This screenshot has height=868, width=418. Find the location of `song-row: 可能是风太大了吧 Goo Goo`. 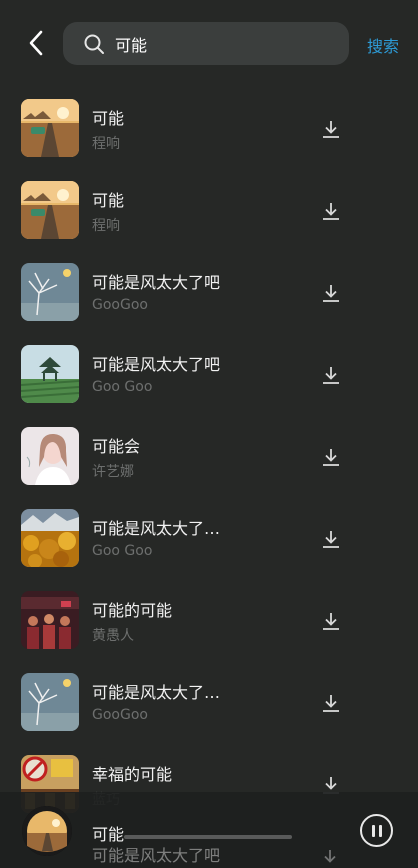

song-row: 可能是风太大了吧 Goo Goo is located at coordinates (209, 377).